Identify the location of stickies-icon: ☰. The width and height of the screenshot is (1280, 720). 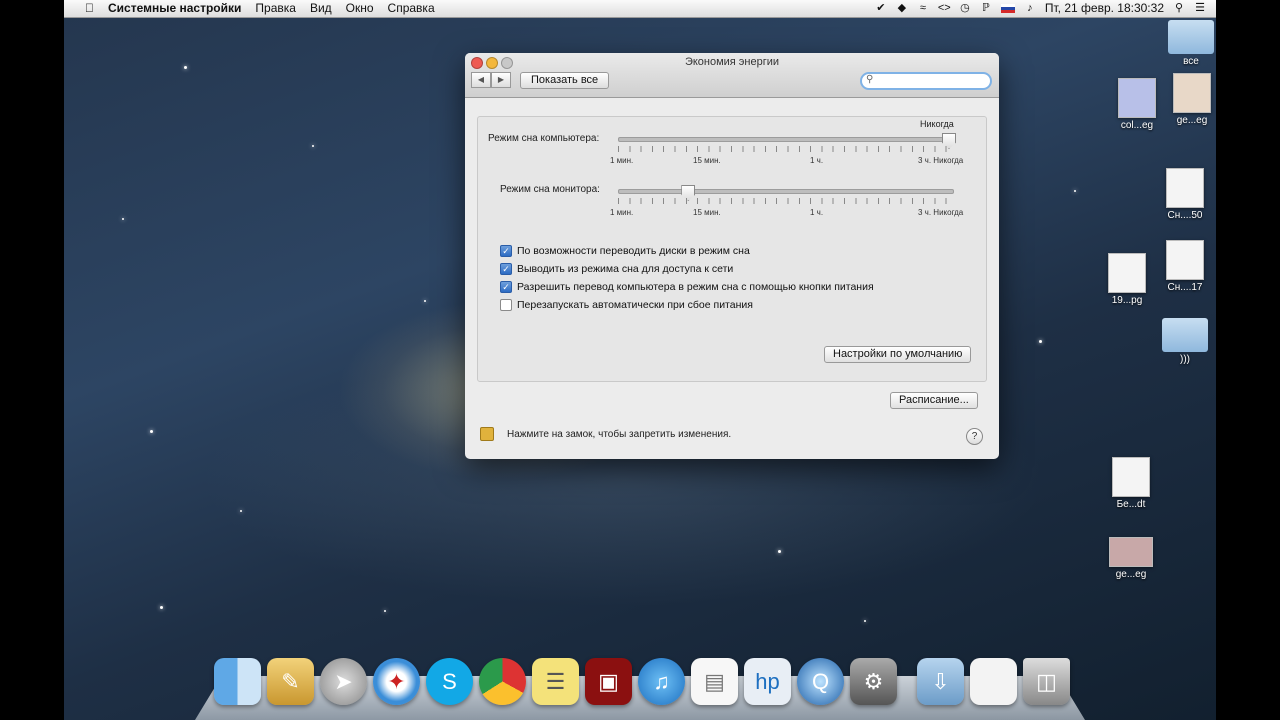
(555, 681).